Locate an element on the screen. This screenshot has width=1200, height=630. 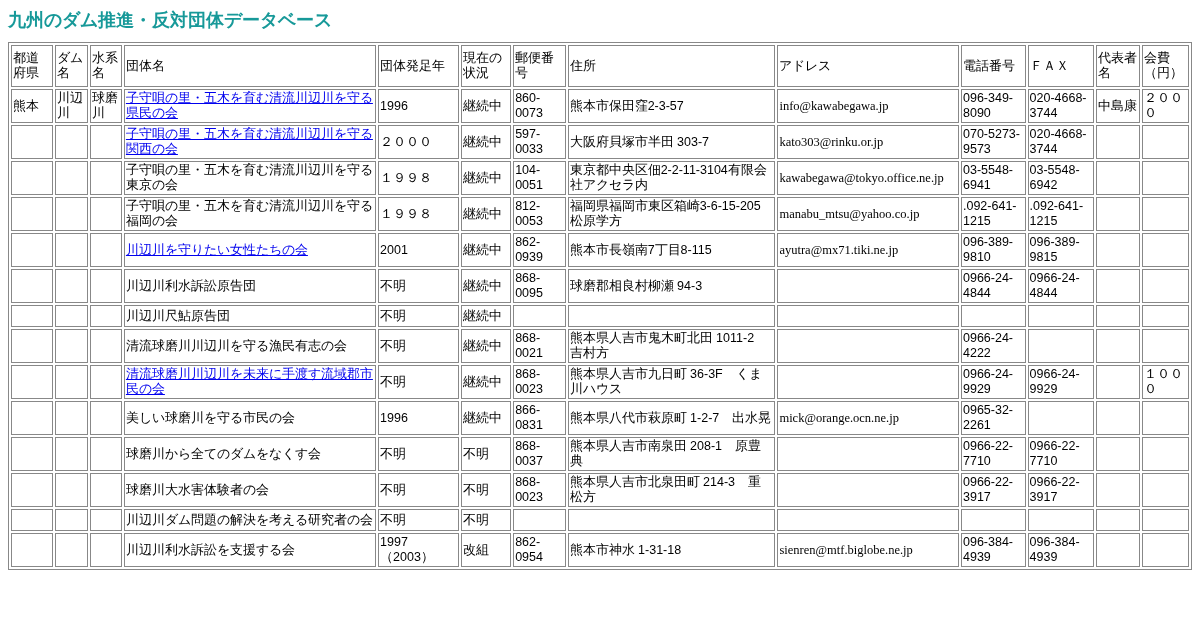
table-cell: 868-0021 is located at coordinates (539, 346).